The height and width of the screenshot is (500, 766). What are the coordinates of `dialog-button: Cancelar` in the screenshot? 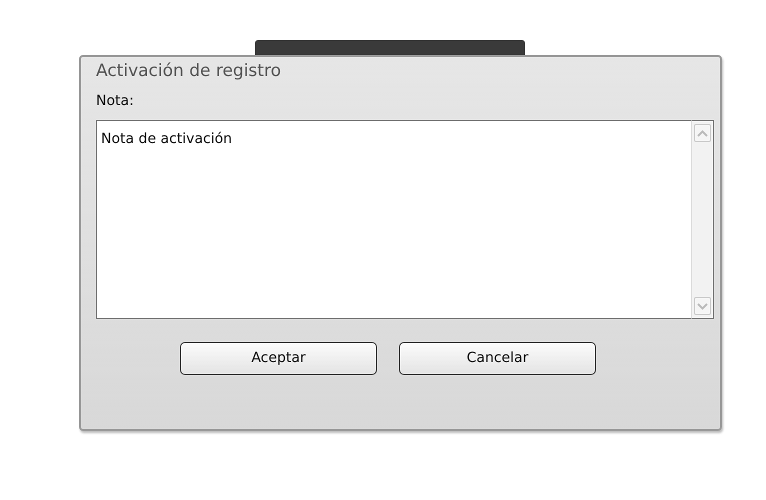 It's located at (497, 358).